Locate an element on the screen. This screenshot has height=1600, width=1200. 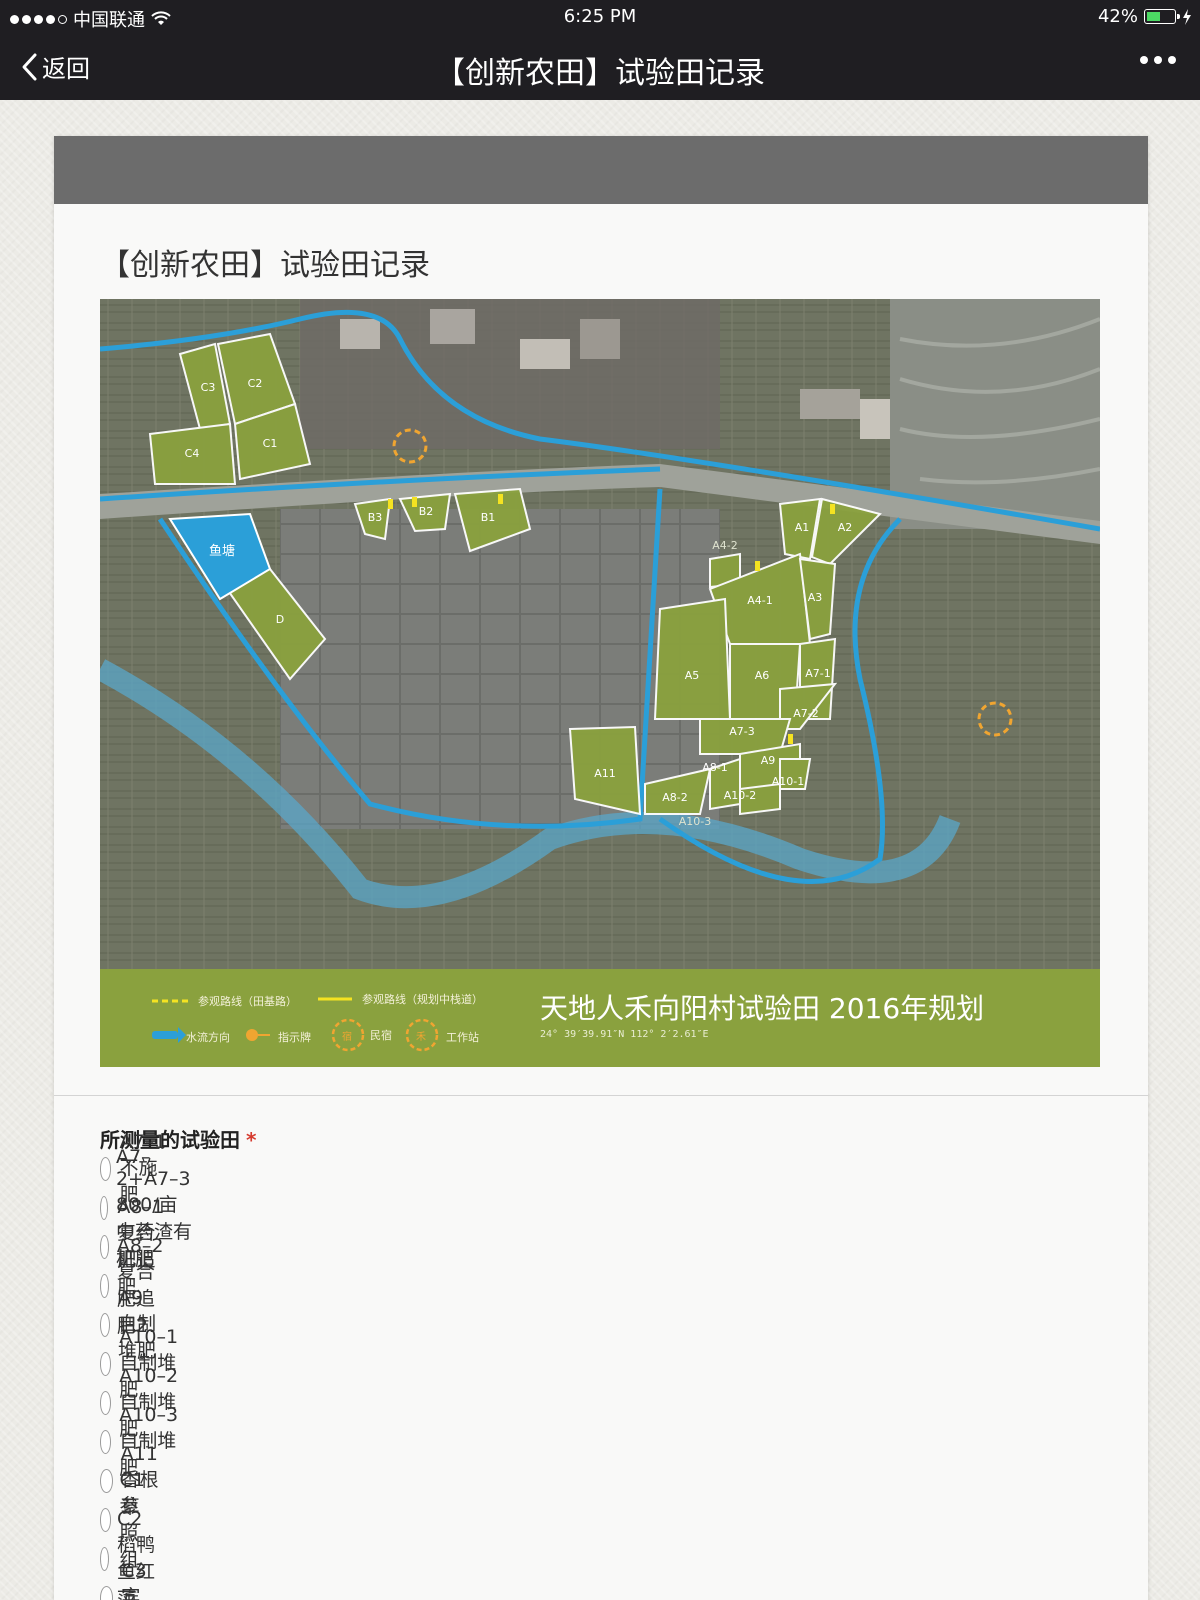
field-label: C4 is located at coordinates (192, 453).